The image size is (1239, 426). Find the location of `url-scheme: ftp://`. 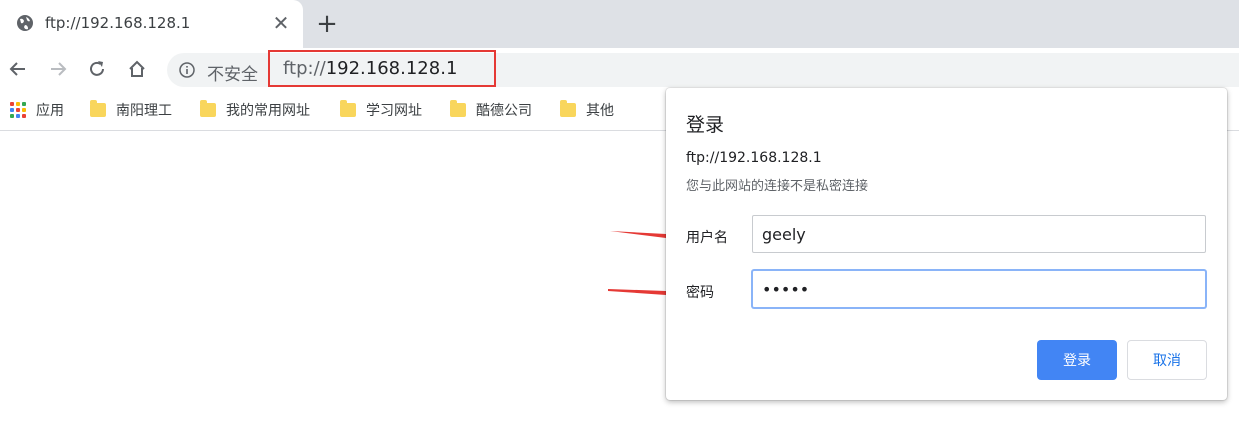

url-scheme: ftp:// is located at coordinates (304, 68).